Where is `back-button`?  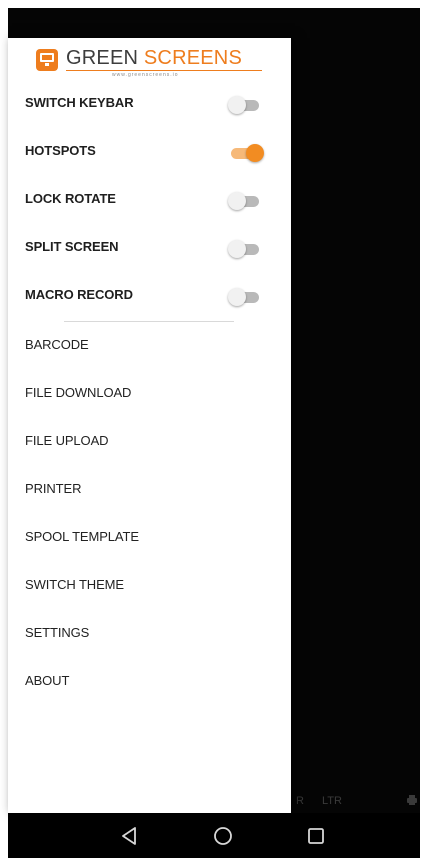
back-button is located at coordinates (130, 835).